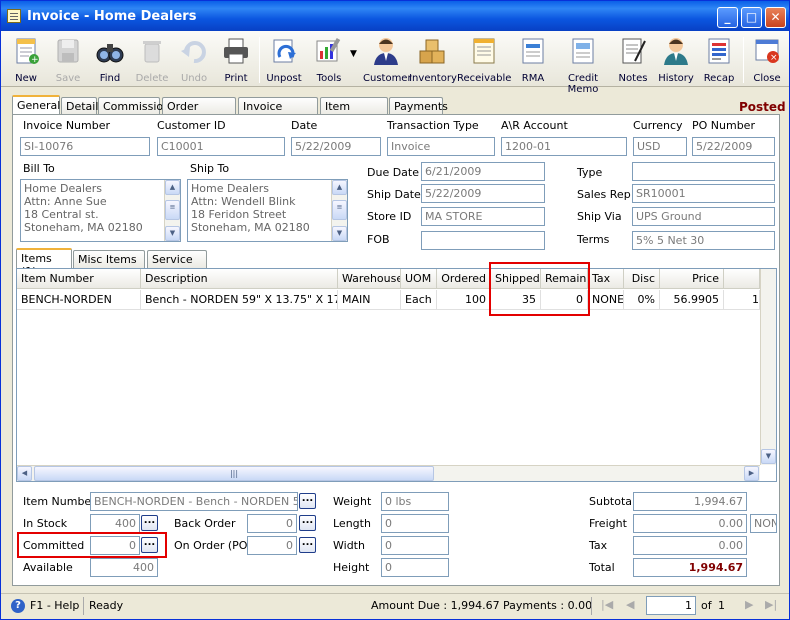 The width and height of the screenshot is (790, 620). Describe the element at coordinates (272, 523) in the screenshot. I see `back-order-field: 0` at that location.